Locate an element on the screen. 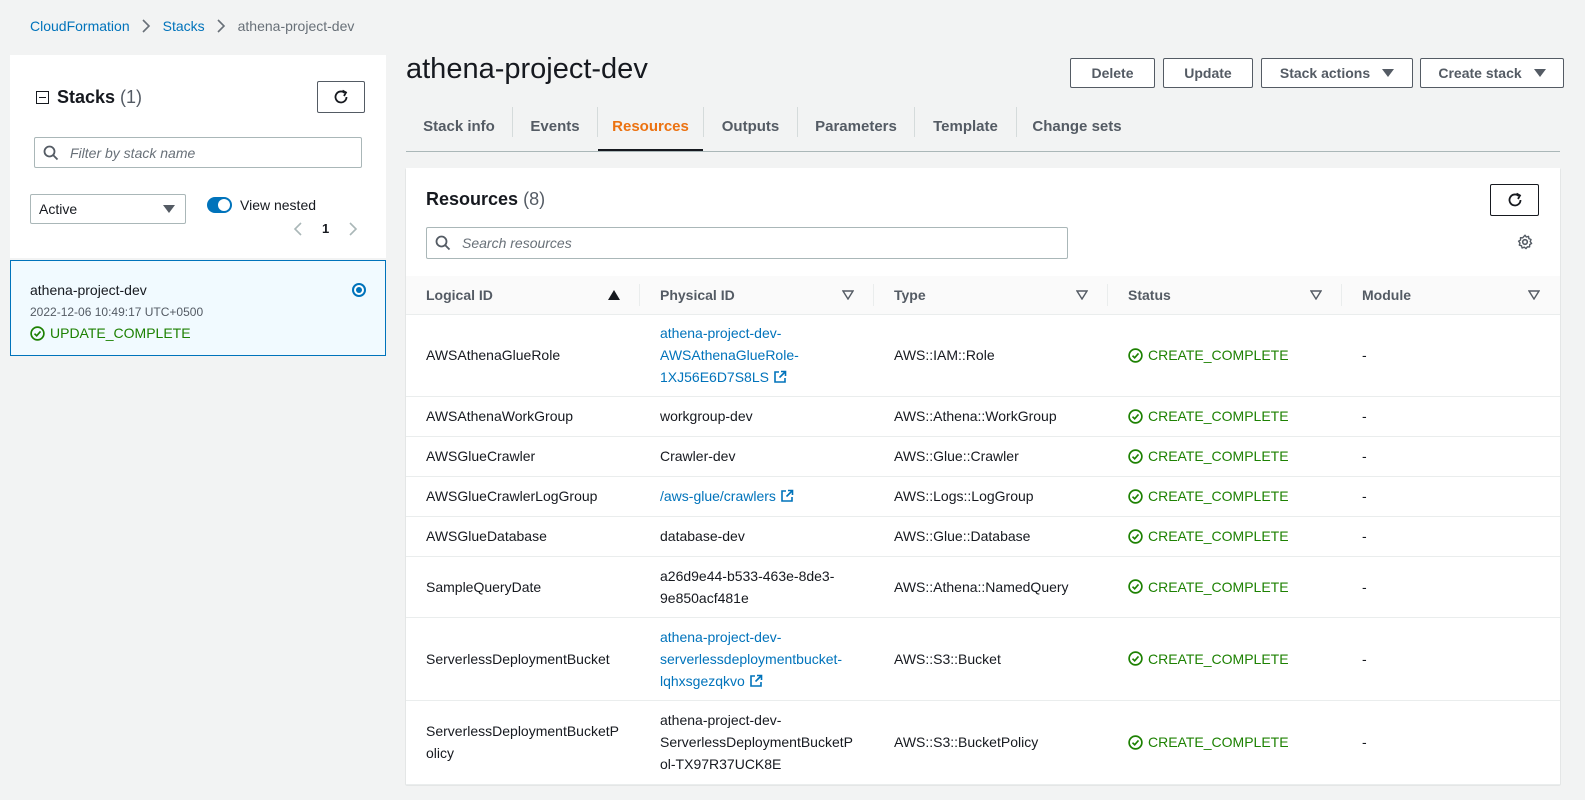 This screenshot has width=1585, height=800. resources-title-text: Resources is located at coordinates (472, 199).